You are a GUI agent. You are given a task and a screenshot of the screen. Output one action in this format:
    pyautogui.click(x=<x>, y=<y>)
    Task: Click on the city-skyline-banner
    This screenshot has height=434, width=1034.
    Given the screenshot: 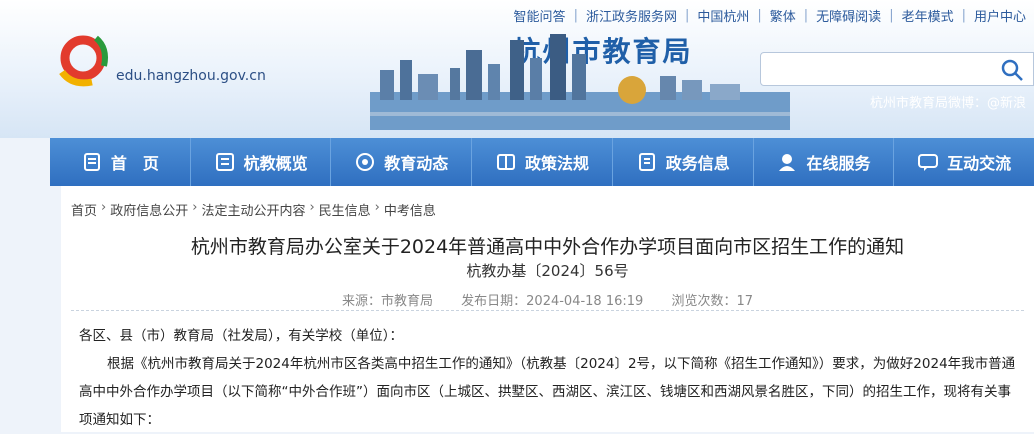 What is the action you would take?
    pyautogui.click(x=580, y=82)
    